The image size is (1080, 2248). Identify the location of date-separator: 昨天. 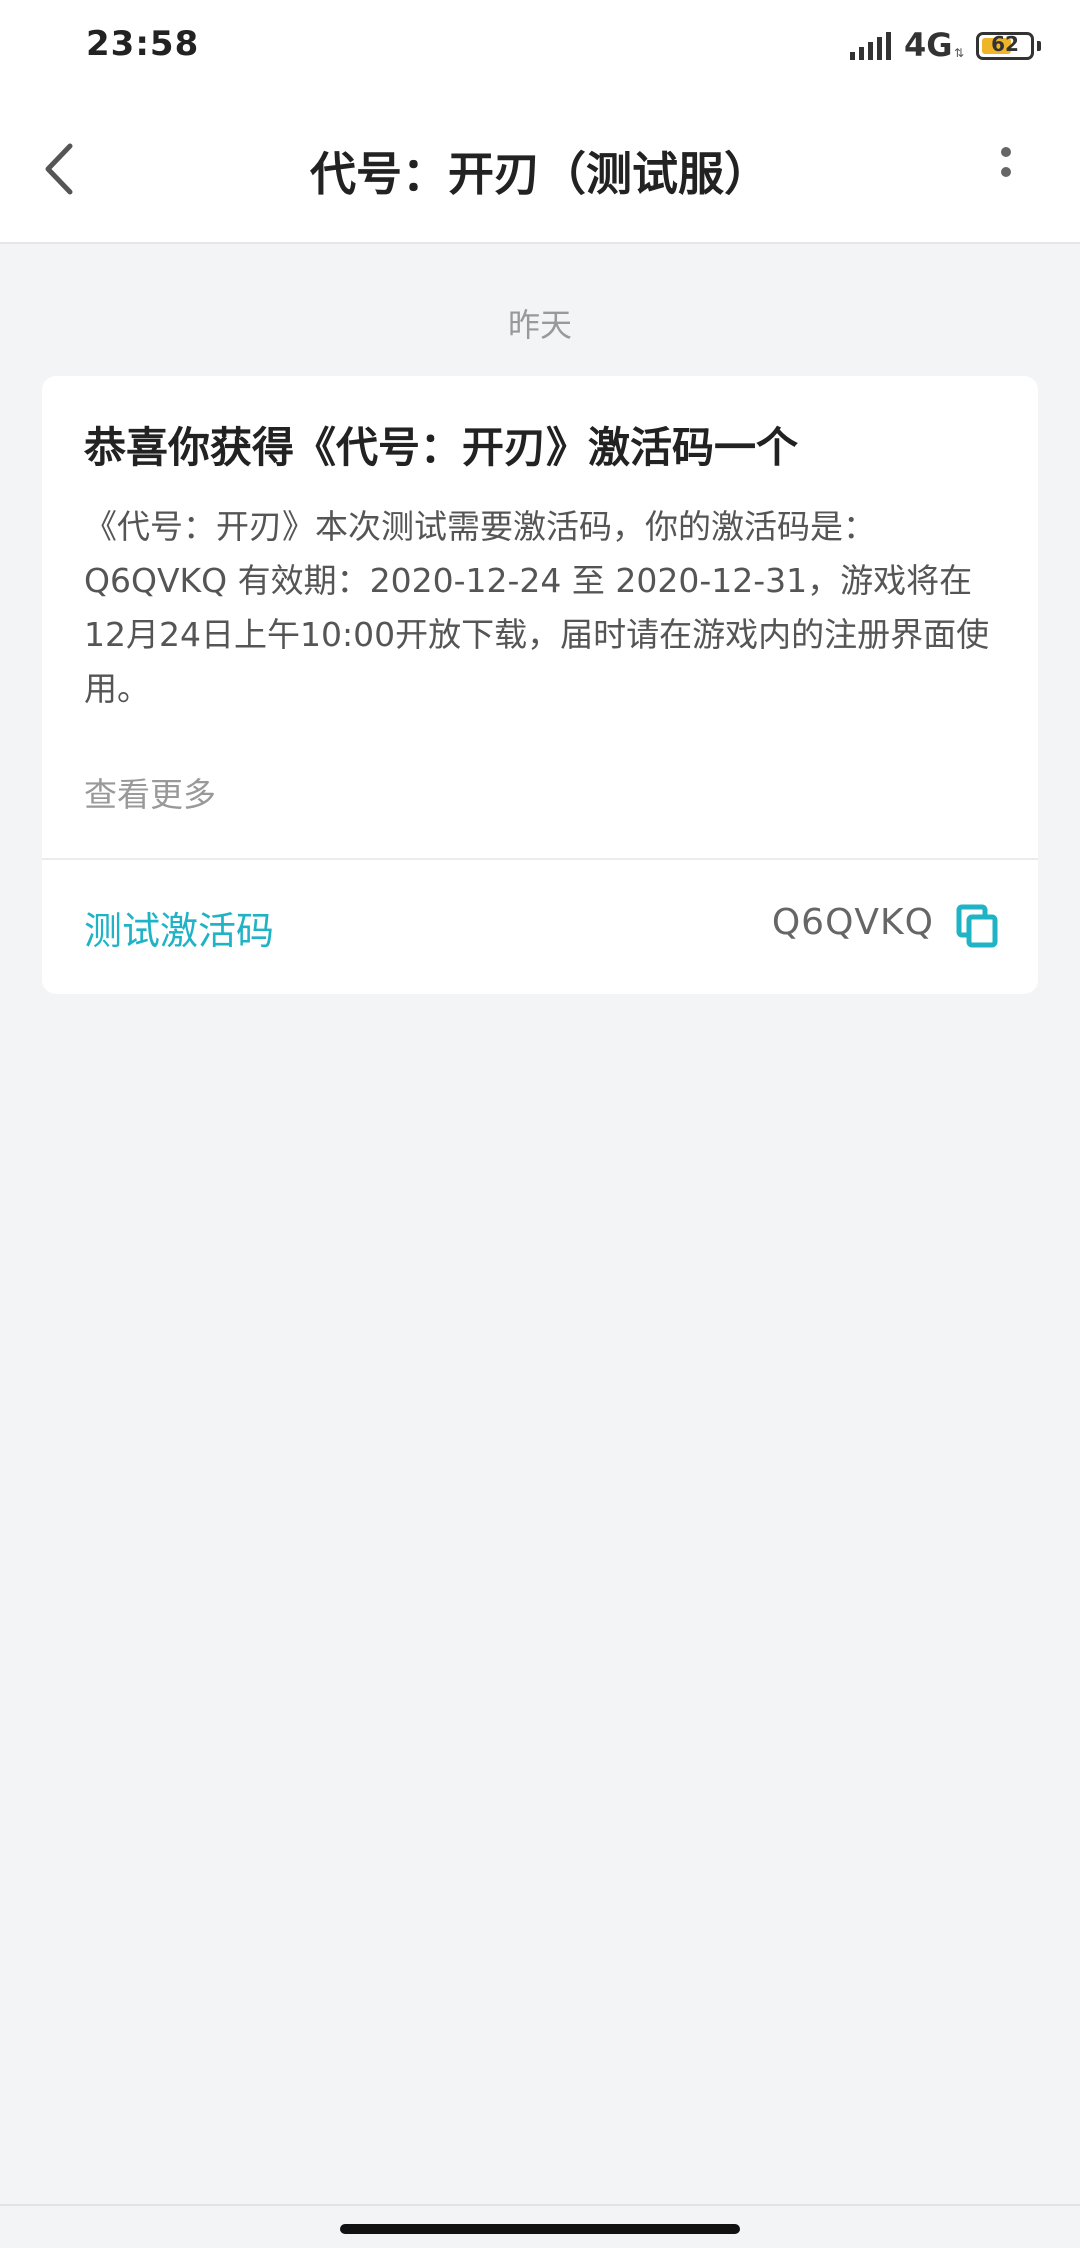
(539, 325).